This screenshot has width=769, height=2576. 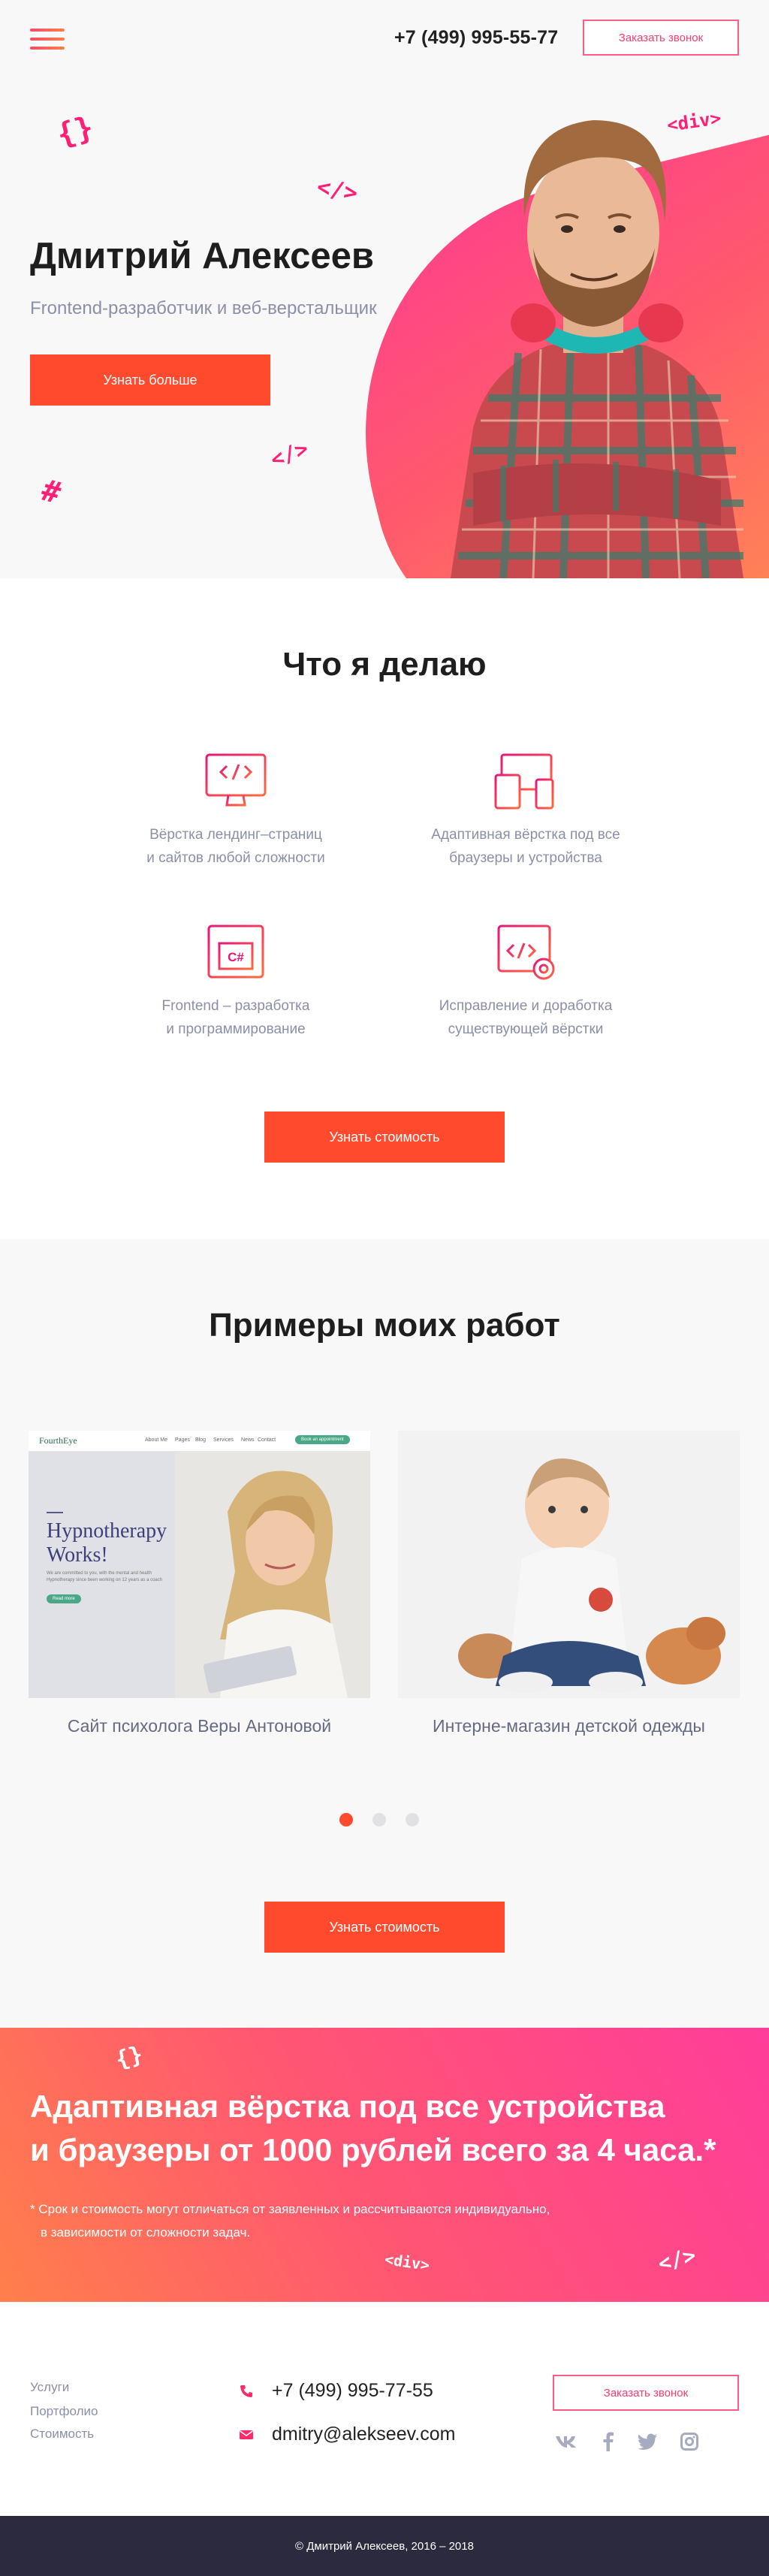 I want to click on baby-photo, so click(x=569, y=1565).